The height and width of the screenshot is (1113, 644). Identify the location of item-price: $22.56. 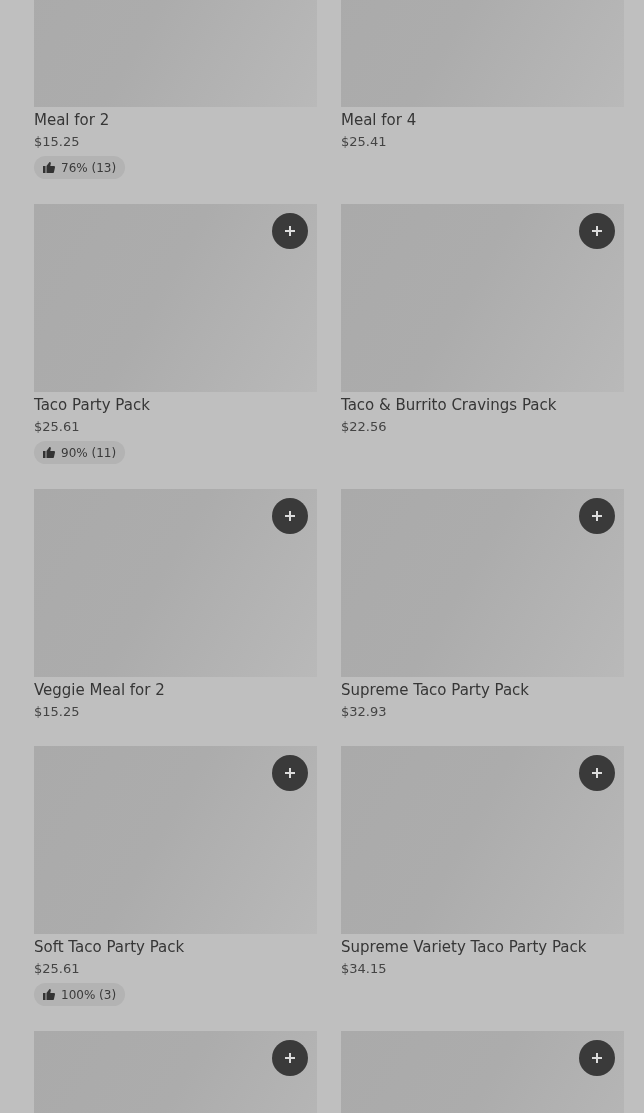
(364, 427).